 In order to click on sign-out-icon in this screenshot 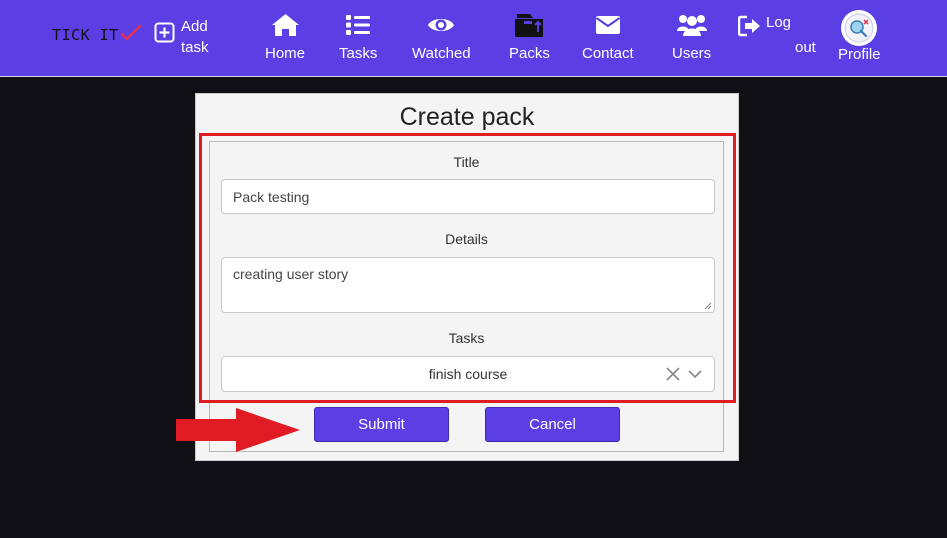, I will do `click(749, 26)`.